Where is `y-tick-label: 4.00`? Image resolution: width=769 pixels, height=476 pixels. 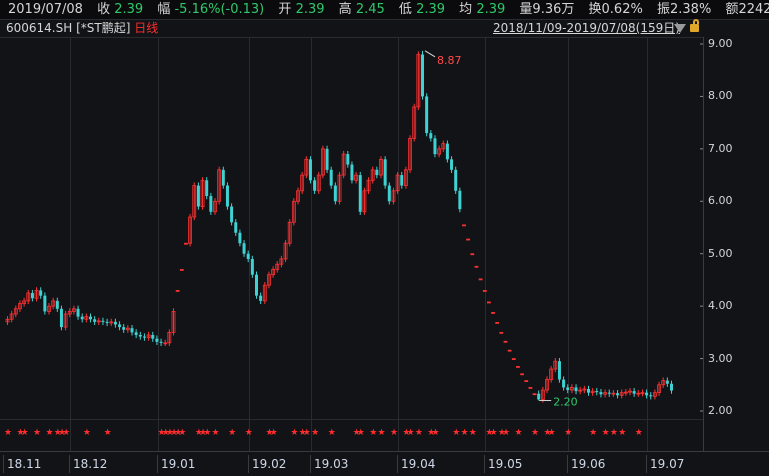
y-tick-label: 4.00 is located at coordinates (720, 306).